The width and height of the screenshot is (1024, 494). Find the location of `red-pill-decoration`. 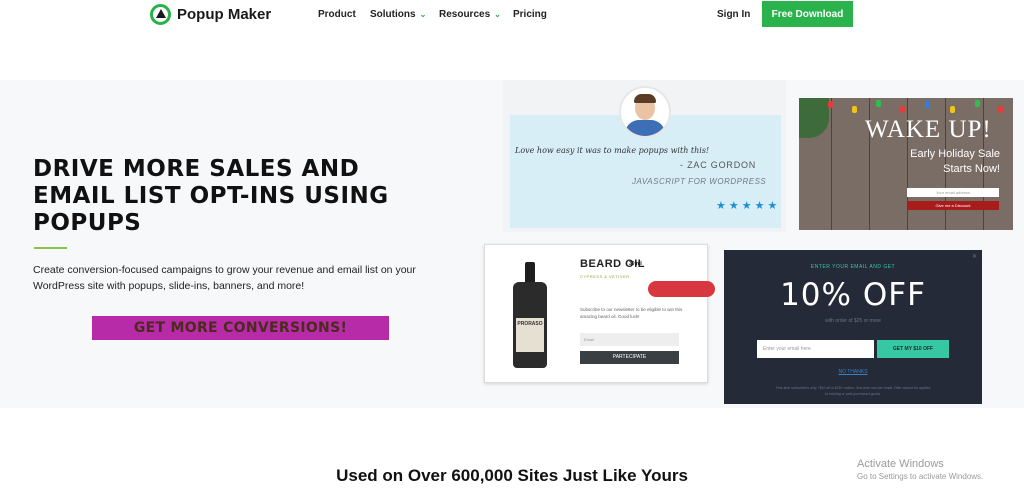

red-pill-decoration is located at coordinates (681, 289).